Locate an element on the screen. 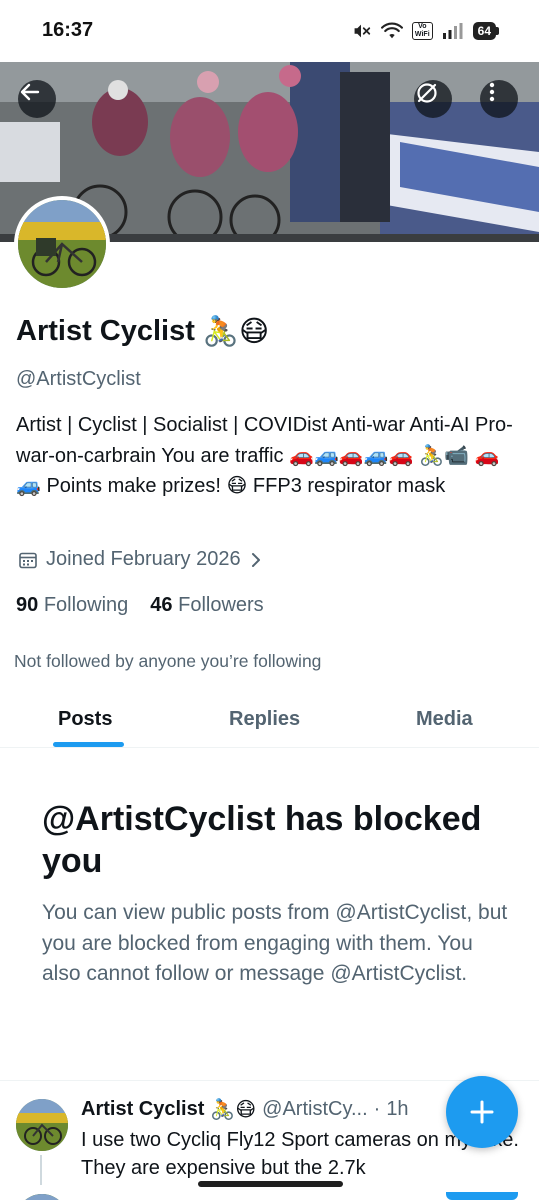  back-arrow-icon is located at coordinates (30, 92).